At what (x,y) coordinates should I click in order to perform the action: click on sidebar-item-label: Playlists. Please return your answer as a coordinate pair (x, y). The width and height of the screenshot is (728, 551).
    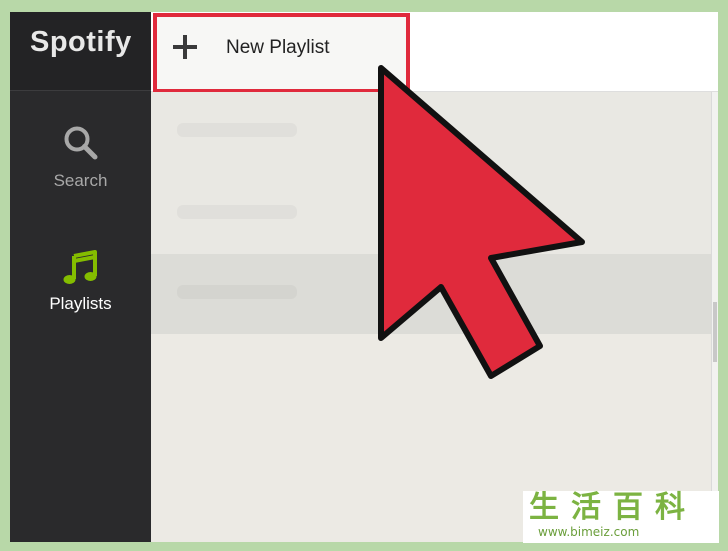
    Looking at the image, I should click on (80, 303).